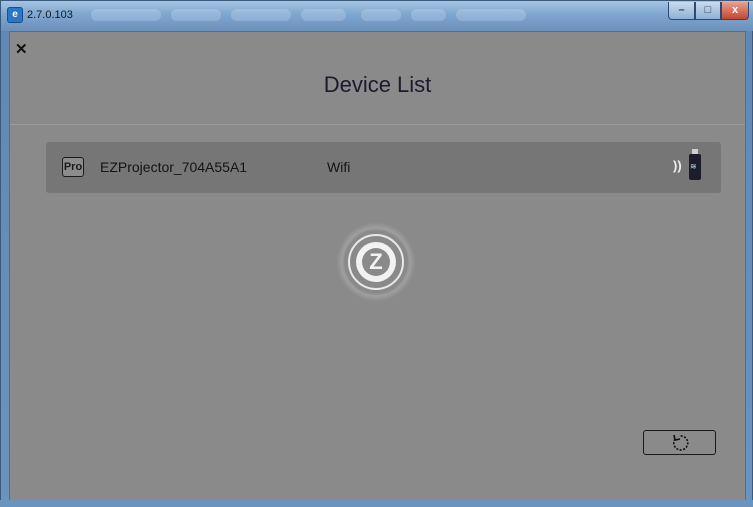  I want to click on minimize-icon: –, so click(681, 10).